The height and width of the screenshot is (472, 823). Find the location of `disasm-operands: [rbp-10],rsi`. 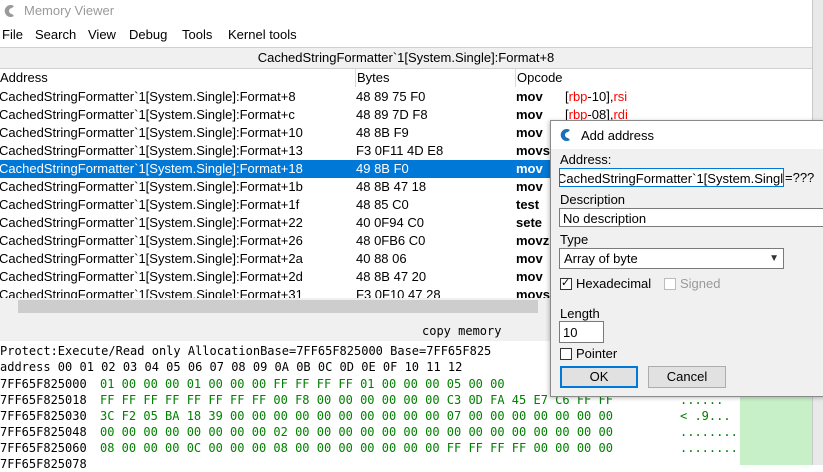

disasm-operands: [rbp-10],rsi is located at coordinates (596, 97).